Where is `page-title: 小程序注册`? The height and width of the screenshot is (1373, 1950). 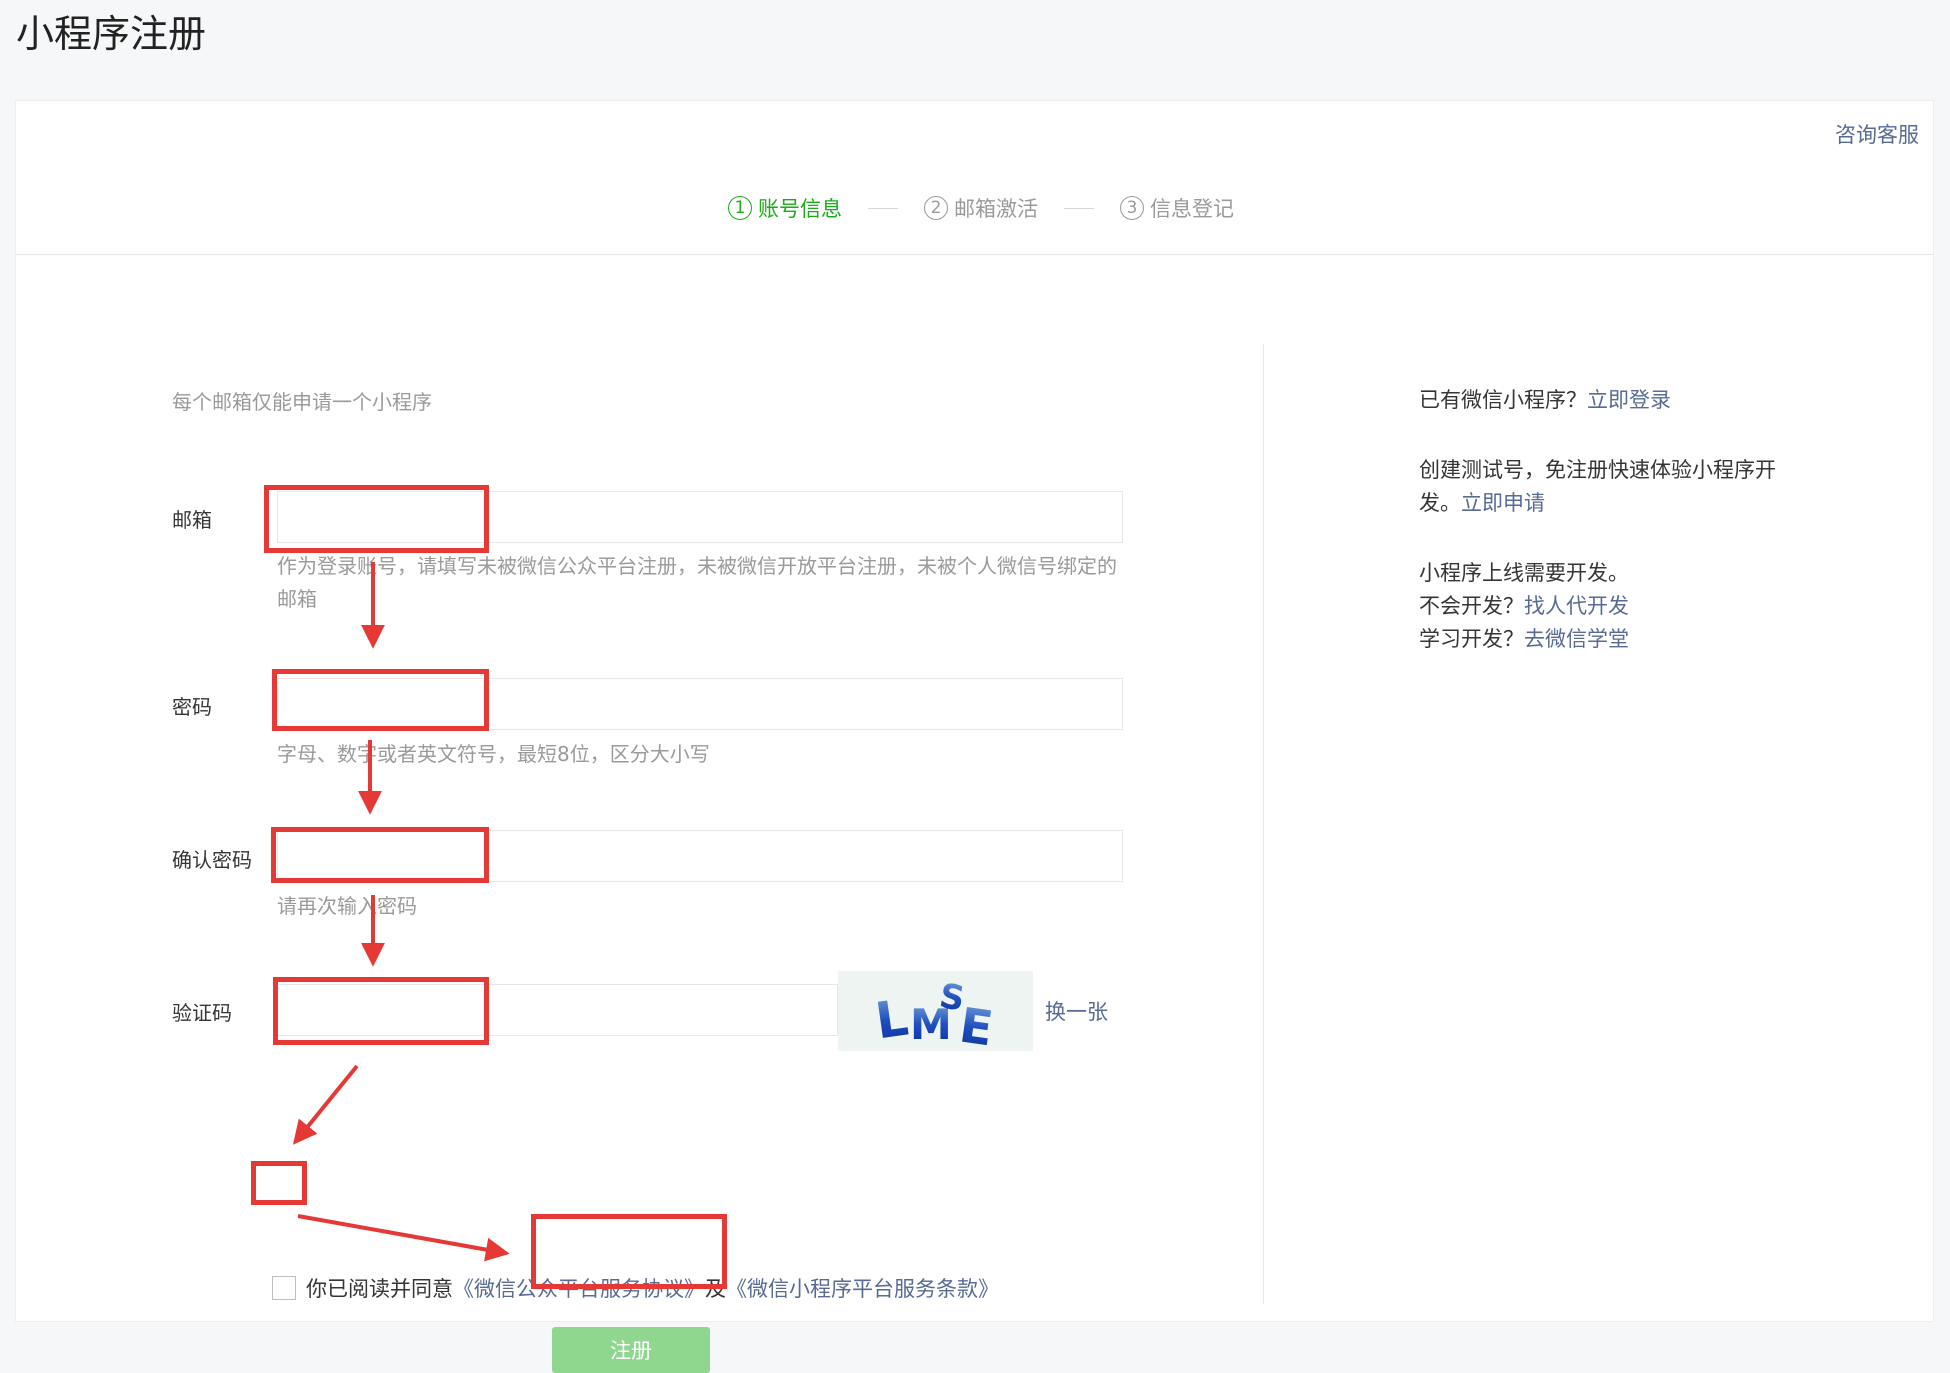
page-title: 小程序注册 is located at coordinates (111, 34).